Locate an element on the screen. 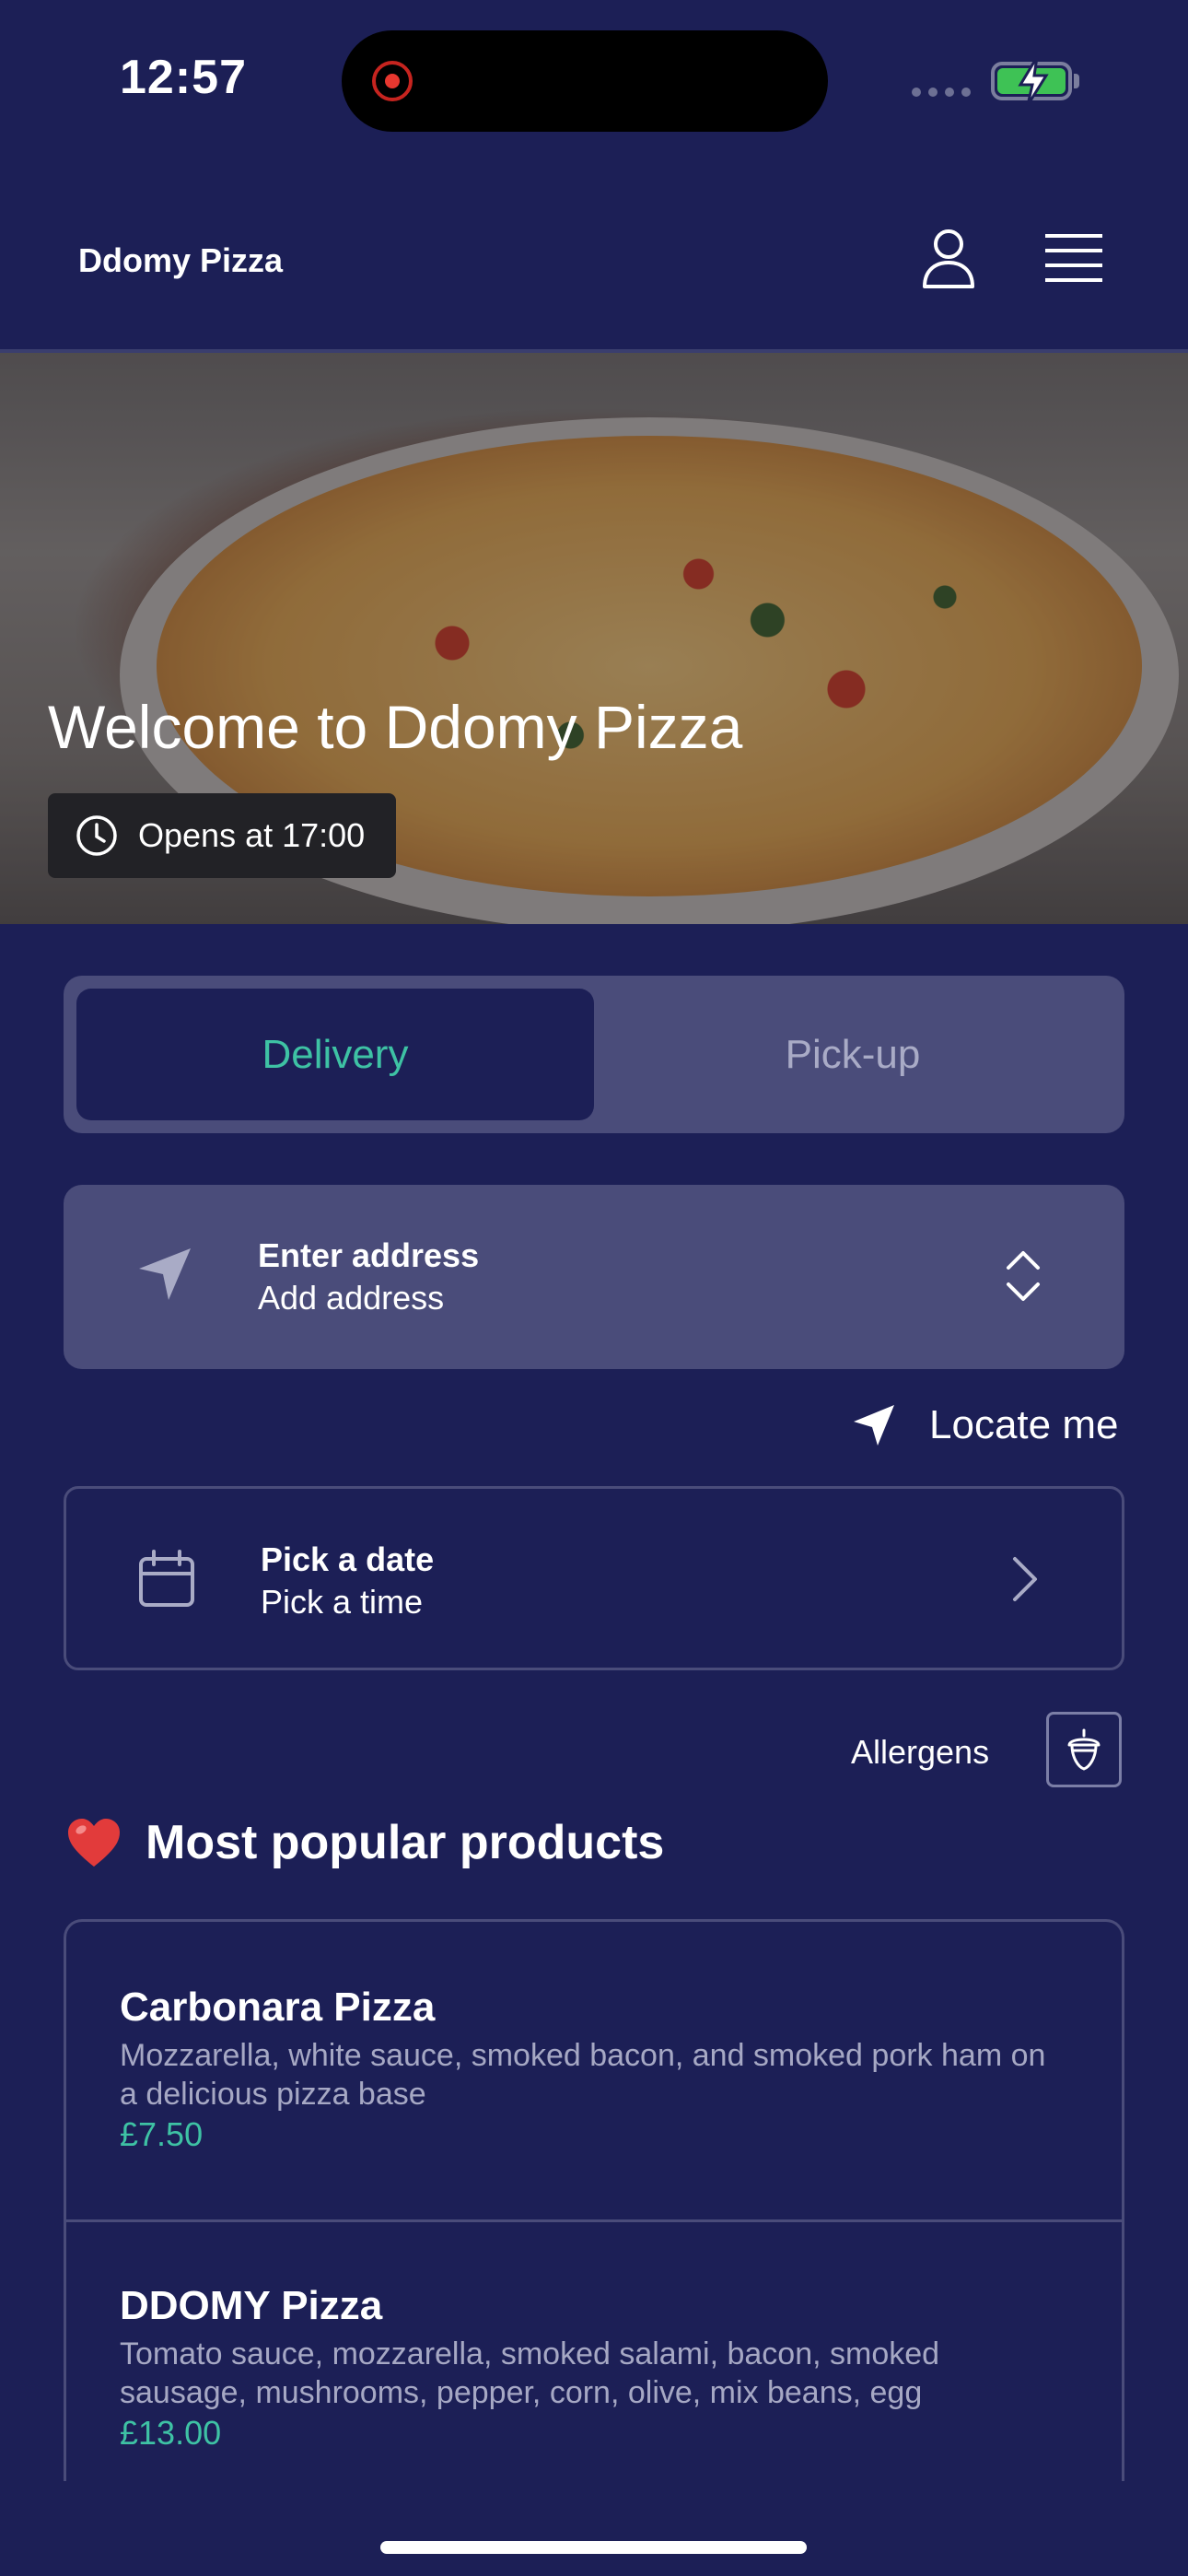 The width and height of the screenshot is (1188, 2576). brand-name: Ddomy Pizza is located at coordinates (181, 260).